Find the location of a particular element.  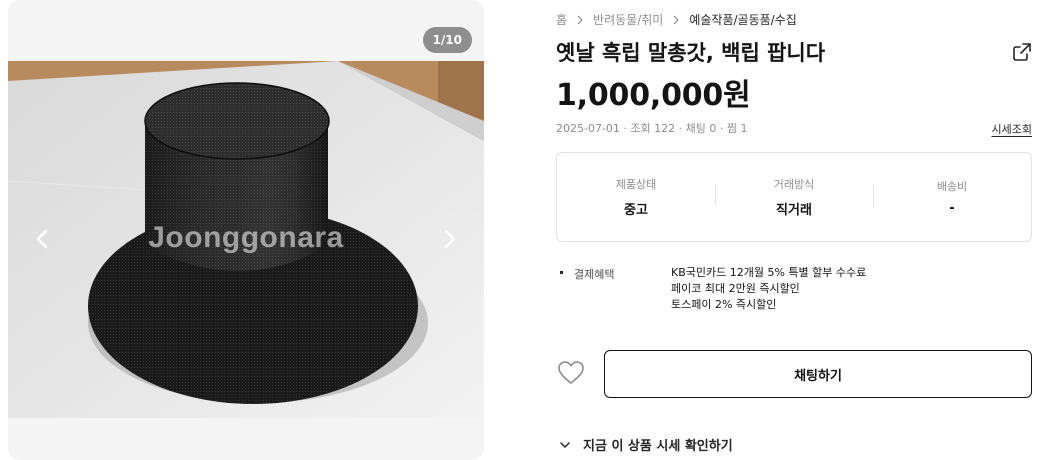

product-meta: 2025-07-01 · 조회 122 · 채팅 0 · 찜 1 is located at coordinates (652, 128).